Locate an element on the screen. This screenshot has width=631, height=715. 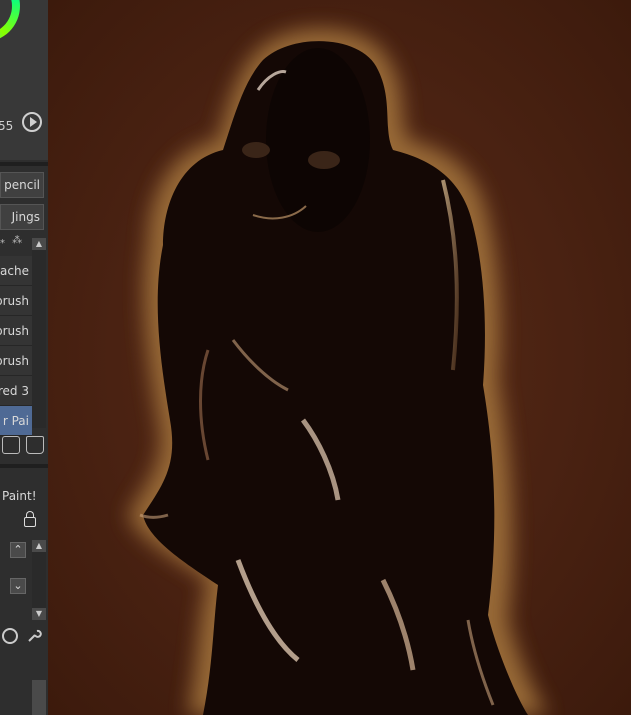
brush-list-item-label: ache is located at coordinates (14, 271).